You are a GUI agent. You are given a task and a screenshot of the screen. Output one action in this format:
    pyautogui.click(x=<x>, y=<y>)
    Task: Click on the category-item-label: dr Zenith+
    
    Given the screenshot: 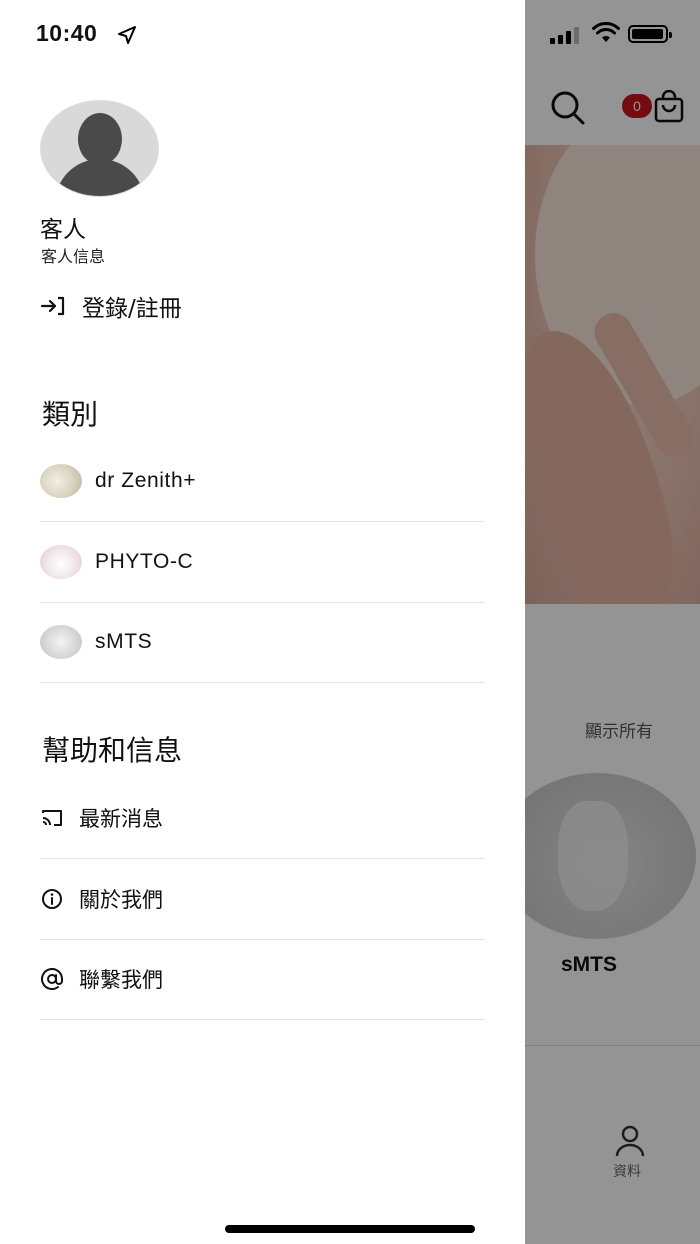 What is the action you would take?
    pyautogui.click(x=146, y=480)
    